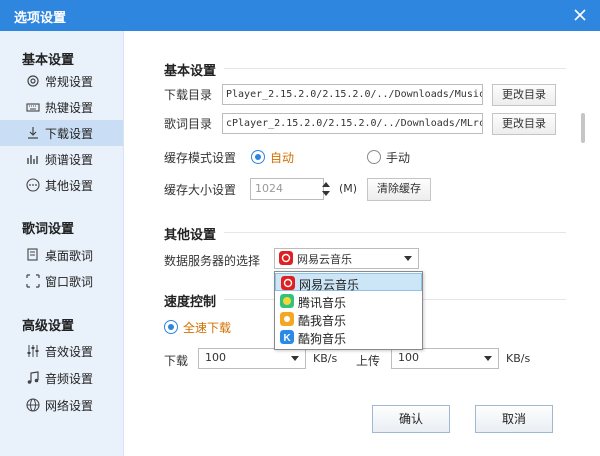 This screenshot has height=456, width=600. What do you see at coordinates (524, 95) in the screenshot?
I see `change-download-dir-button: 更改目录` at bounding box center [524, 95].